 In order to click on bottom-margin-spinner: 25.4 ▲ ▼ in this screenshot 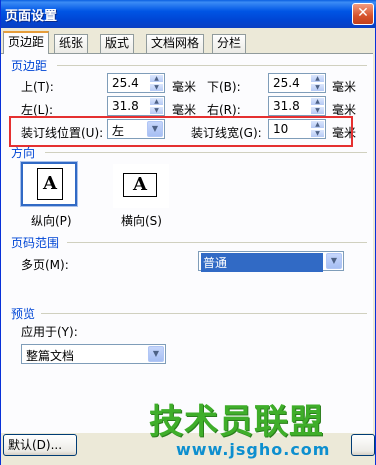, I will do `click(297, 83)`.